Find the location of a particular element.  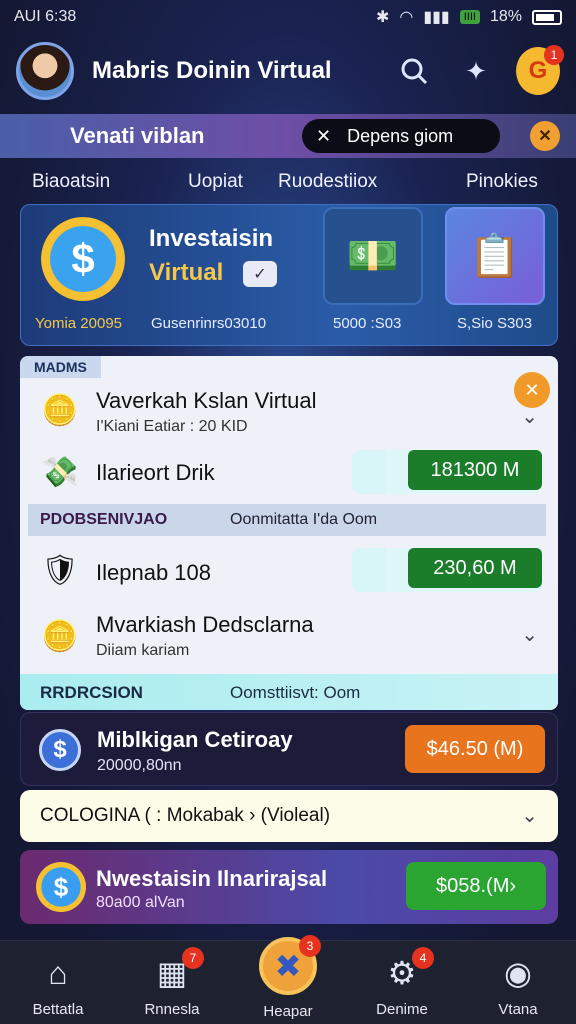

amount-bar: 181300 M is located at coordinates (447, 472).